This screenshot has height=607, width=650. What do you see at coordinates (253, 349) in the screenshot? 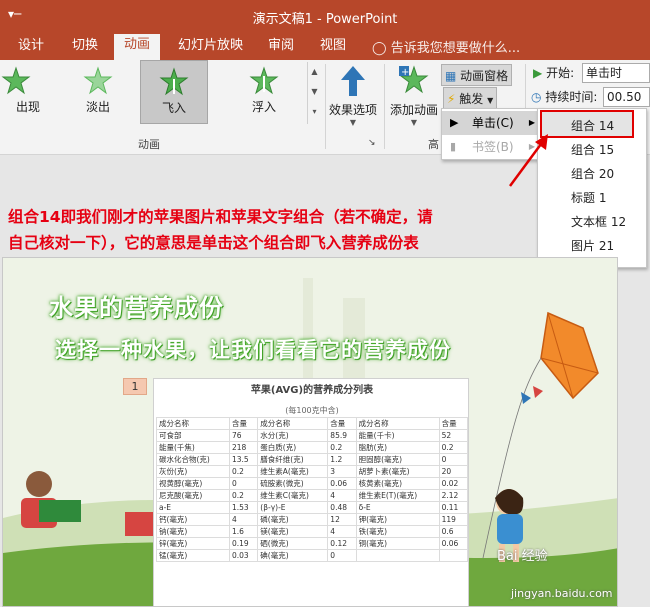
I see `slide-subtitle: 选择一种水果，让我们看看它的营养成份` at bounding box center [253, 349].